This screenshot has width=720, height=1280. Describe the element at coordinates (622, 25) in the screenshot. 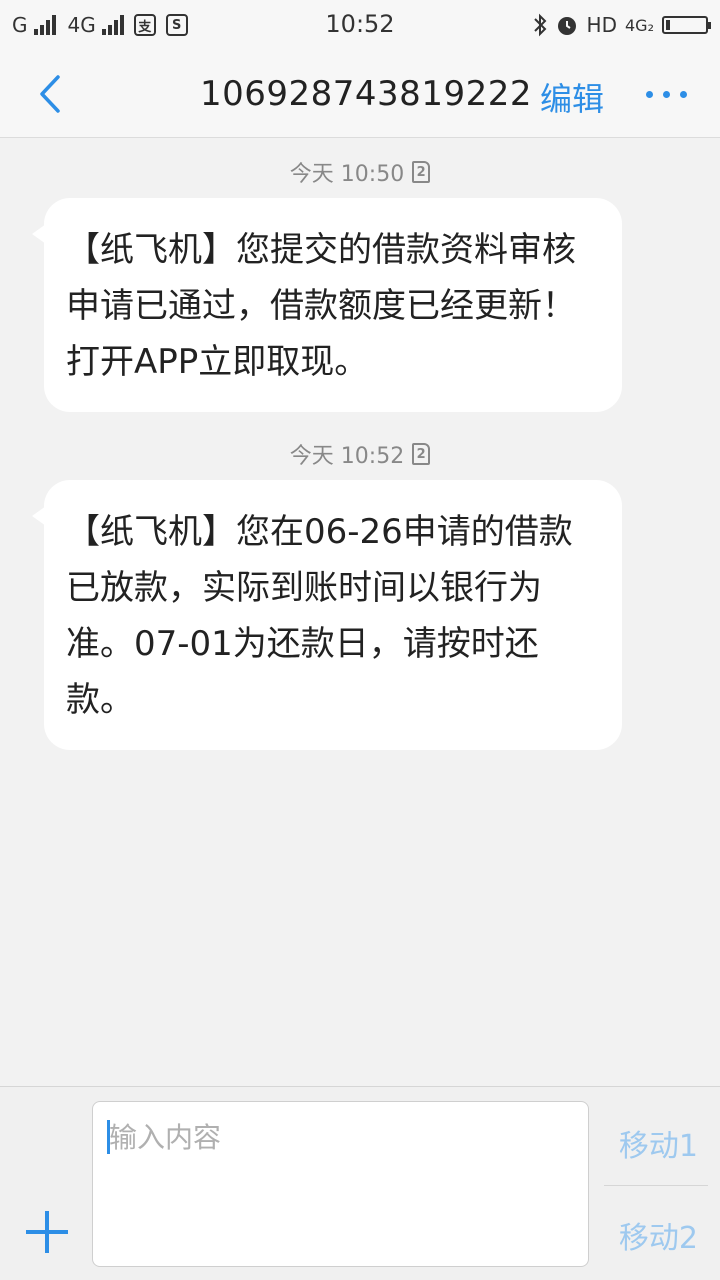

I see `status-right: HD 4G₂` at that location.